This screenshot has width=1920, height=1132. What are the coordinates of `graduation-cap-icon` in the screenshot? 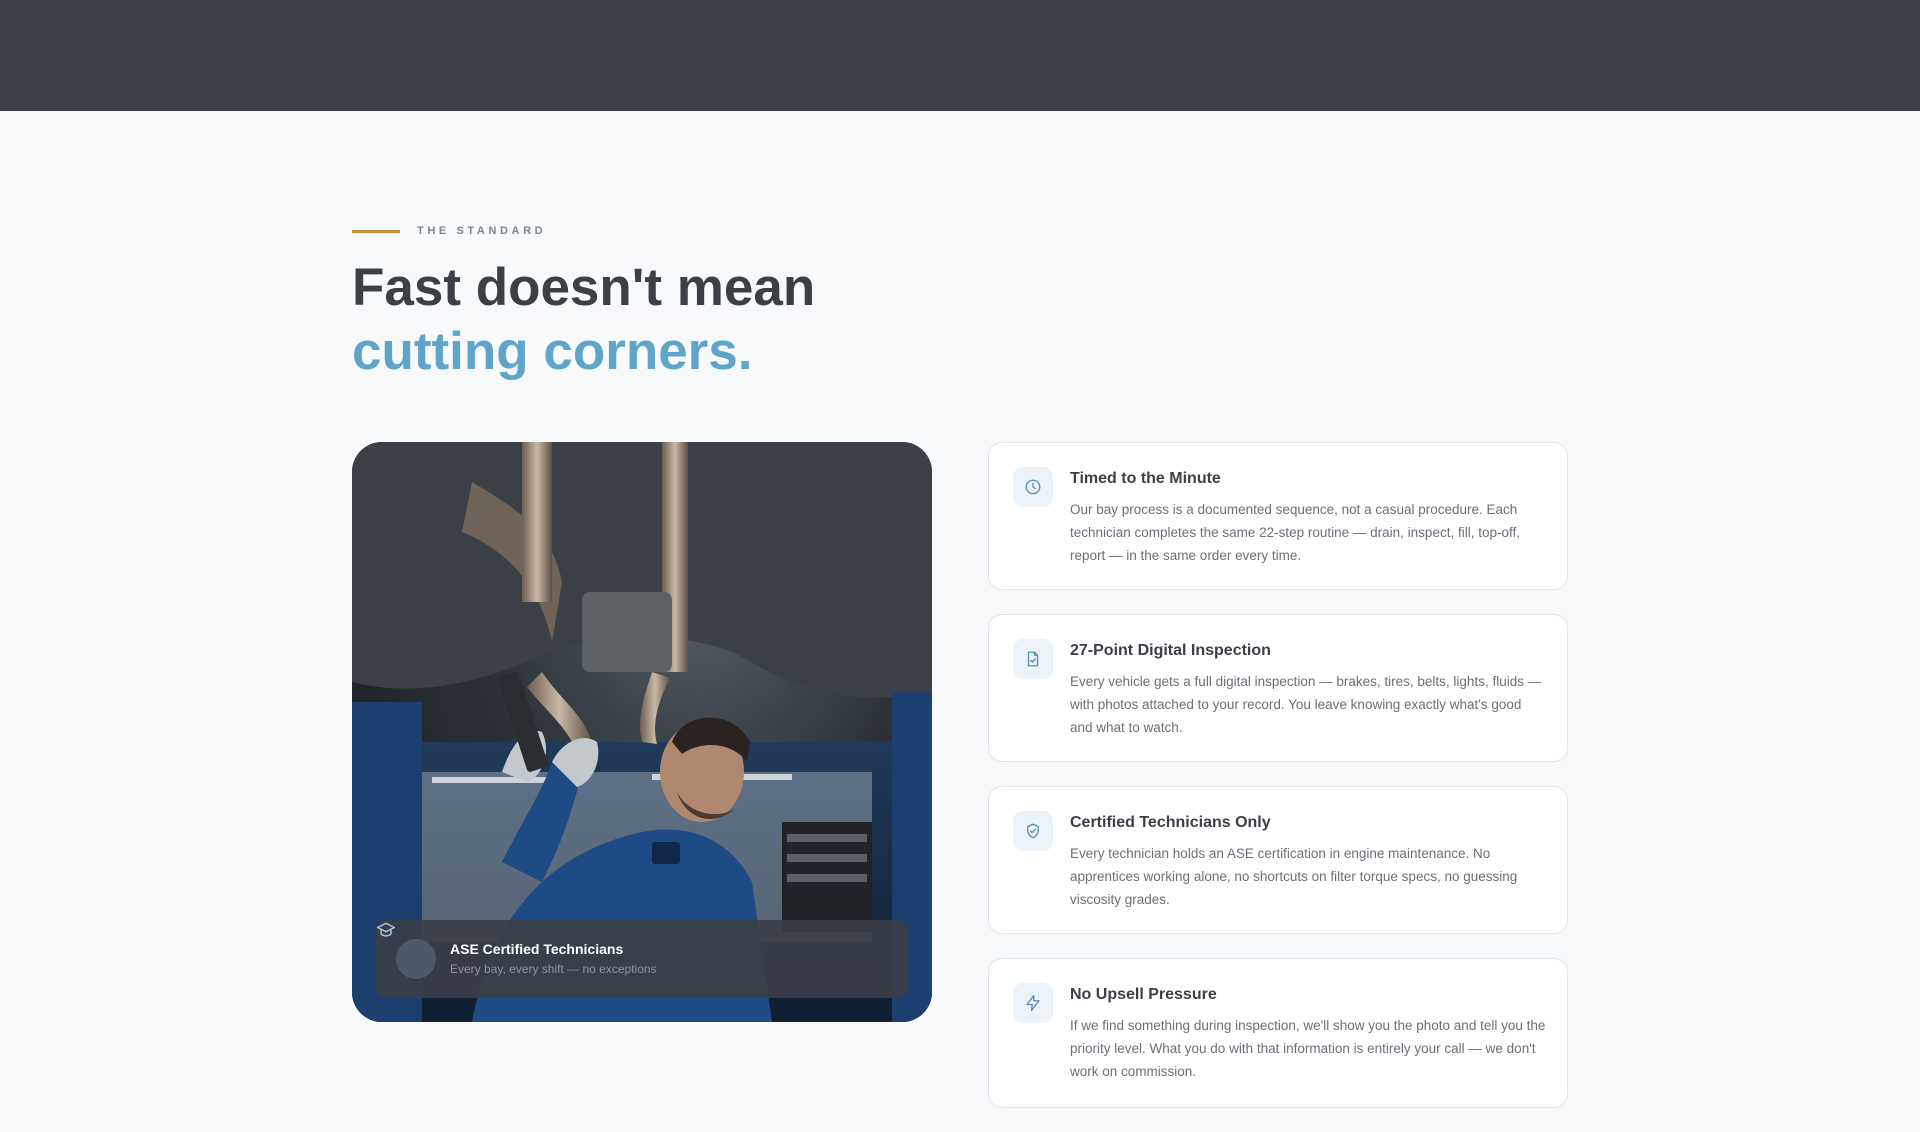 It's located at (406, 950).